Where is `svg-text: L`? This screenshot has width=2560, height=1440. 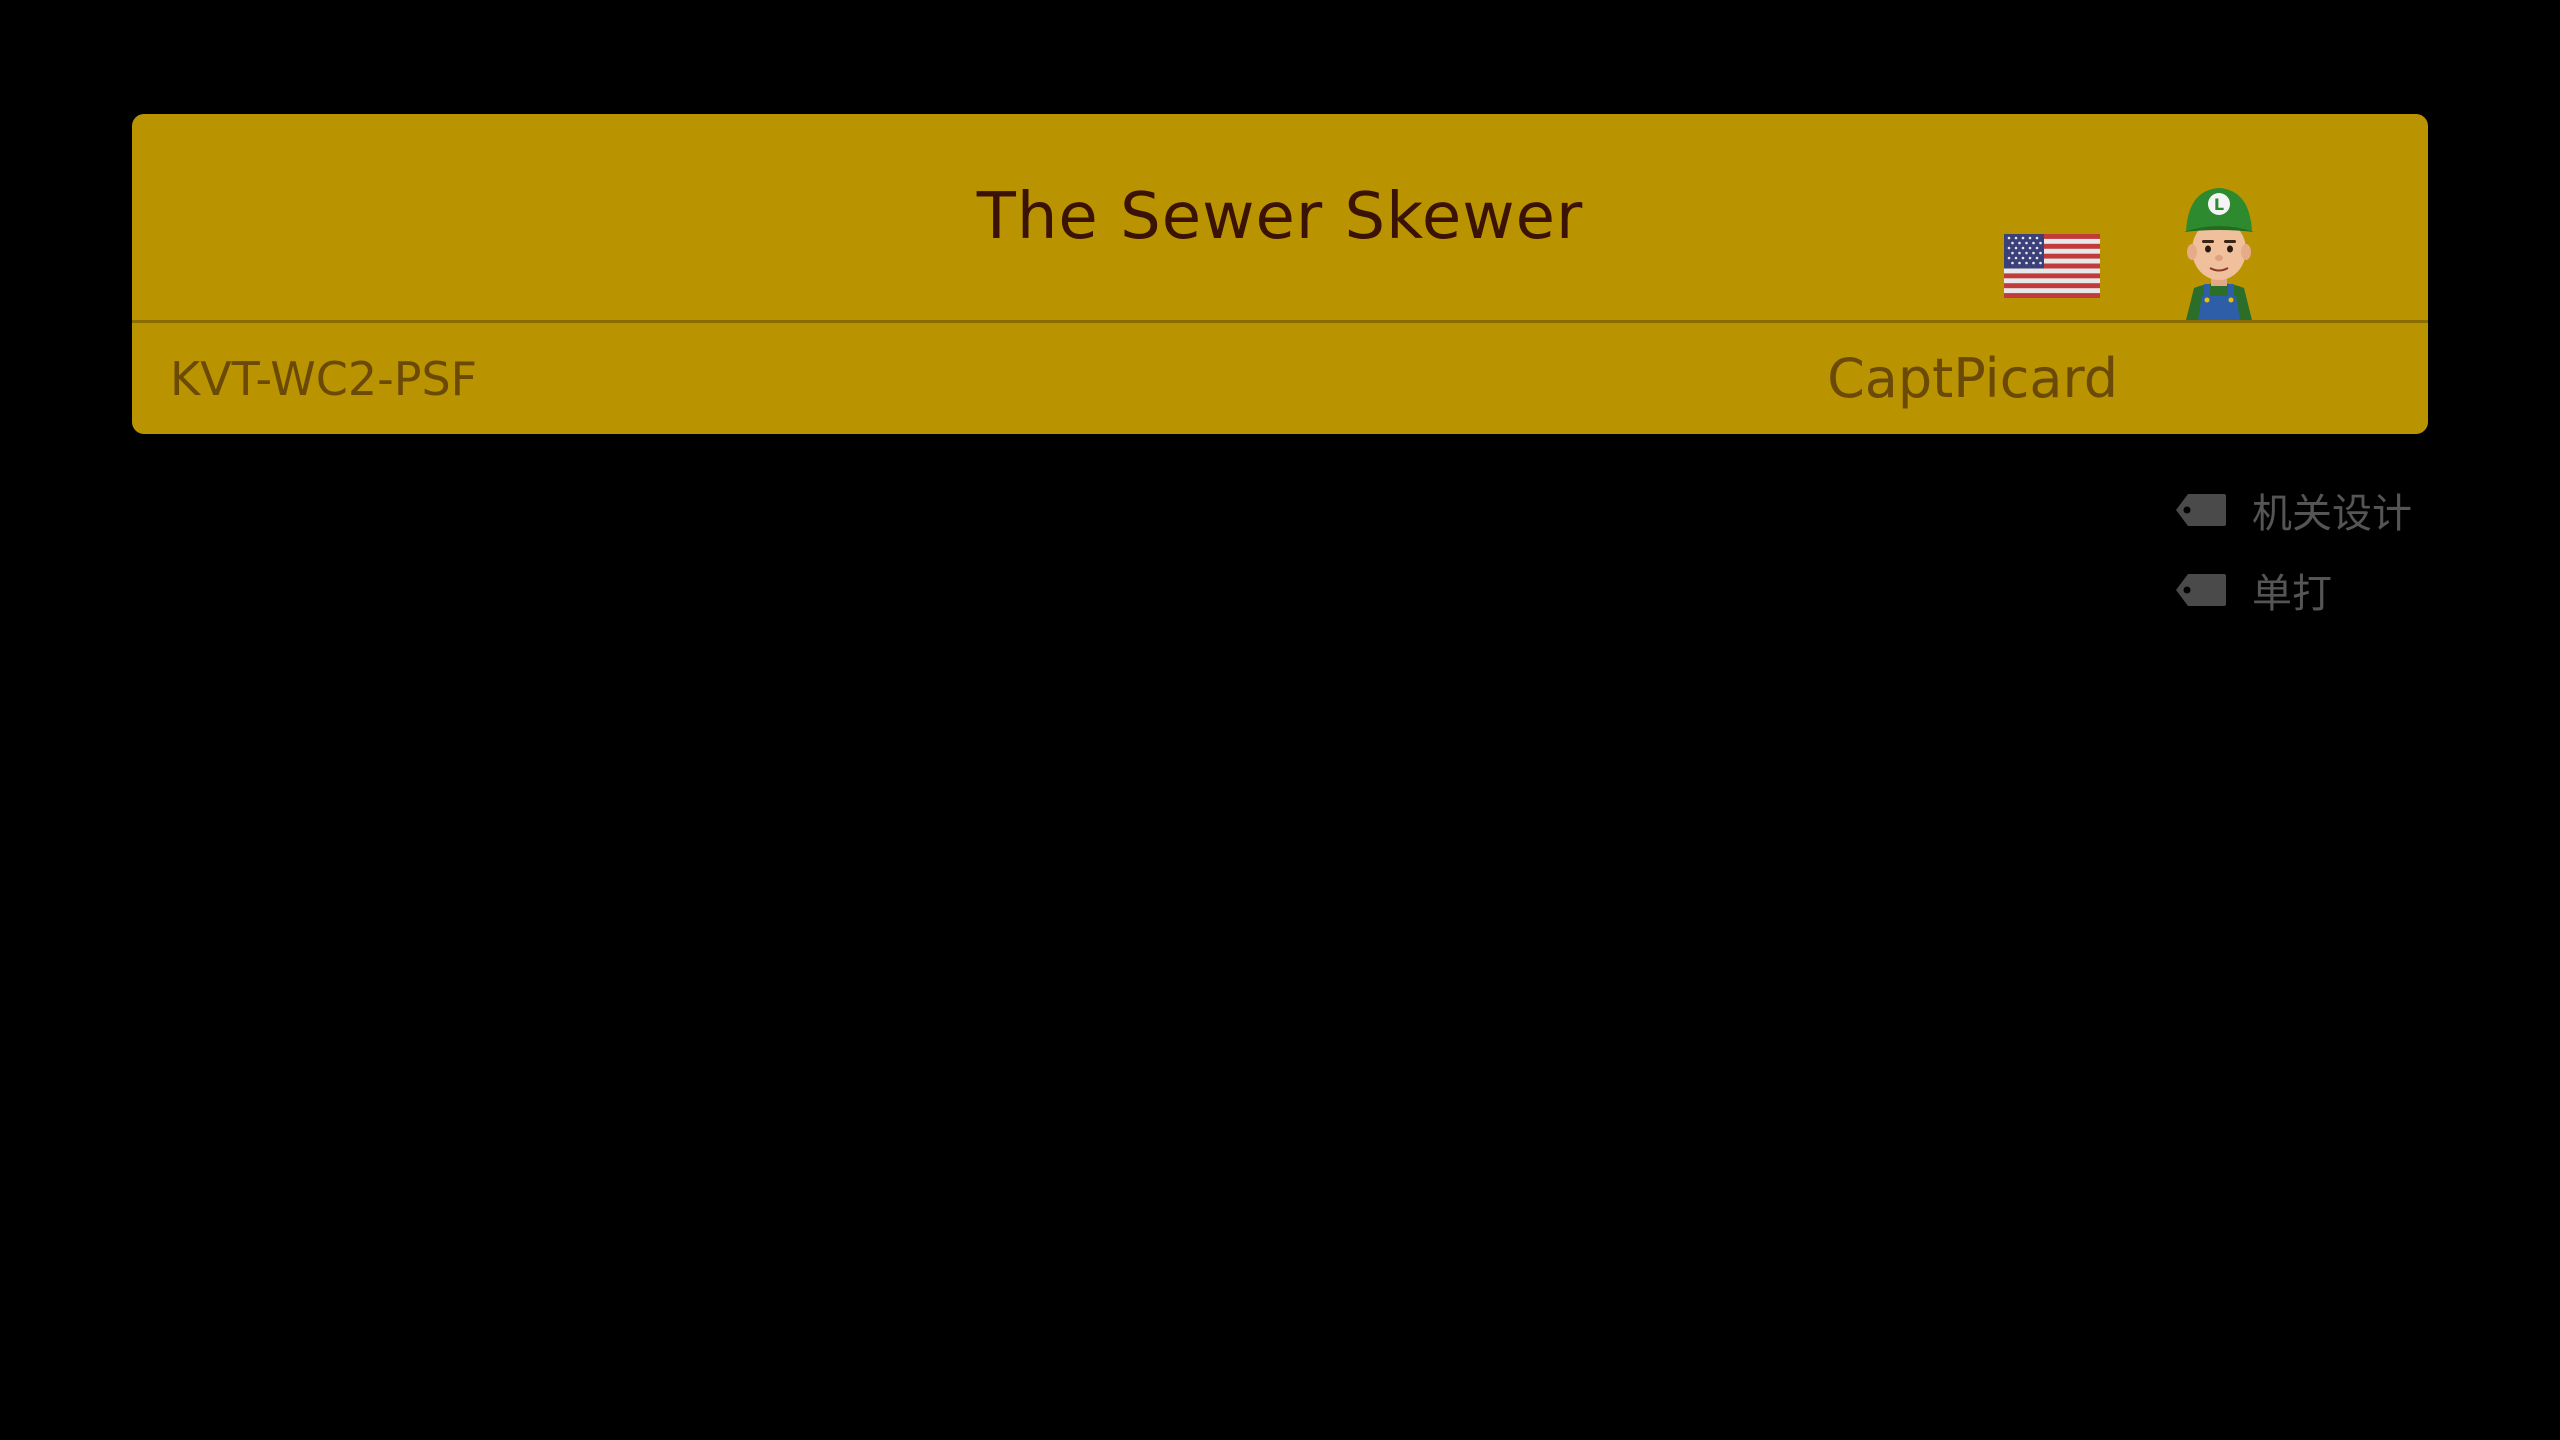
svg-text: L is located at coordinates (2219, 204).